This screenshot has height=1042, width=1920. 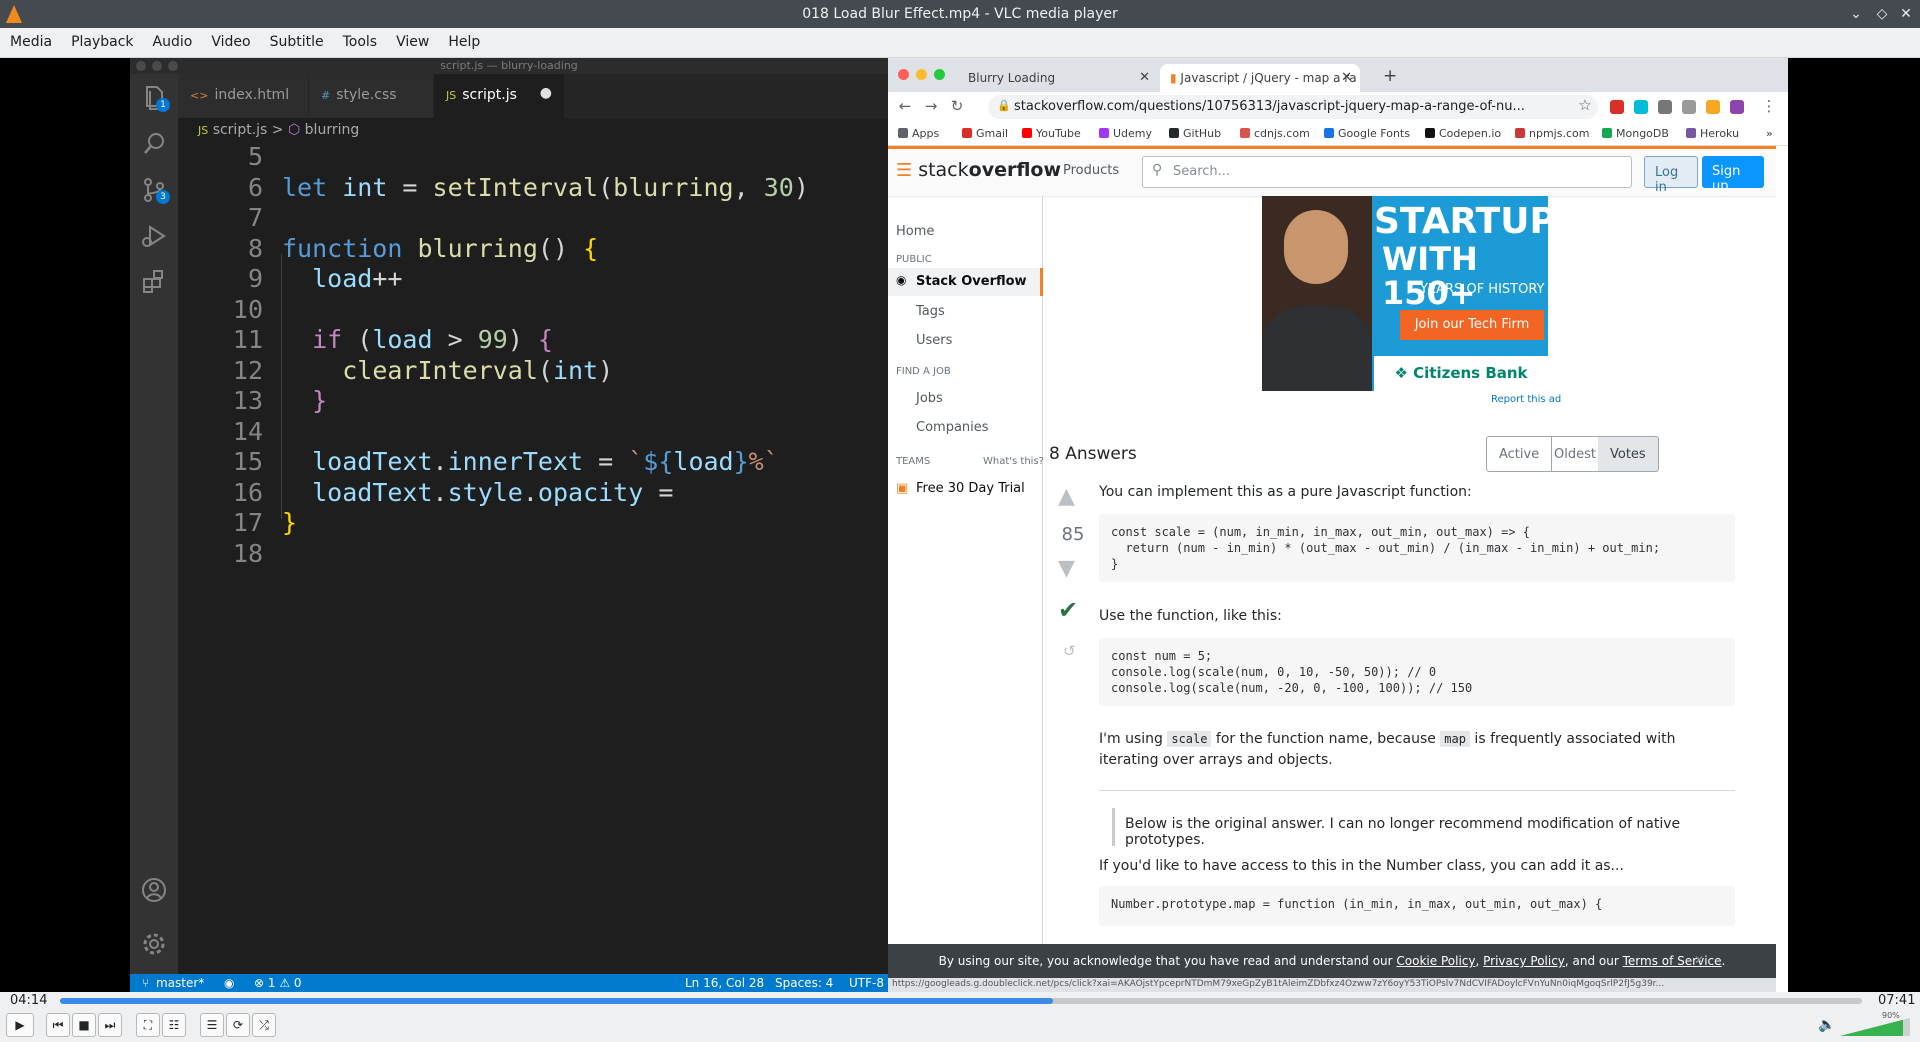 I want to click on browser-tab-stackoverflow: ▮ Javascript / jQuery - map a ra ✕, so click(x=1260, y=78).